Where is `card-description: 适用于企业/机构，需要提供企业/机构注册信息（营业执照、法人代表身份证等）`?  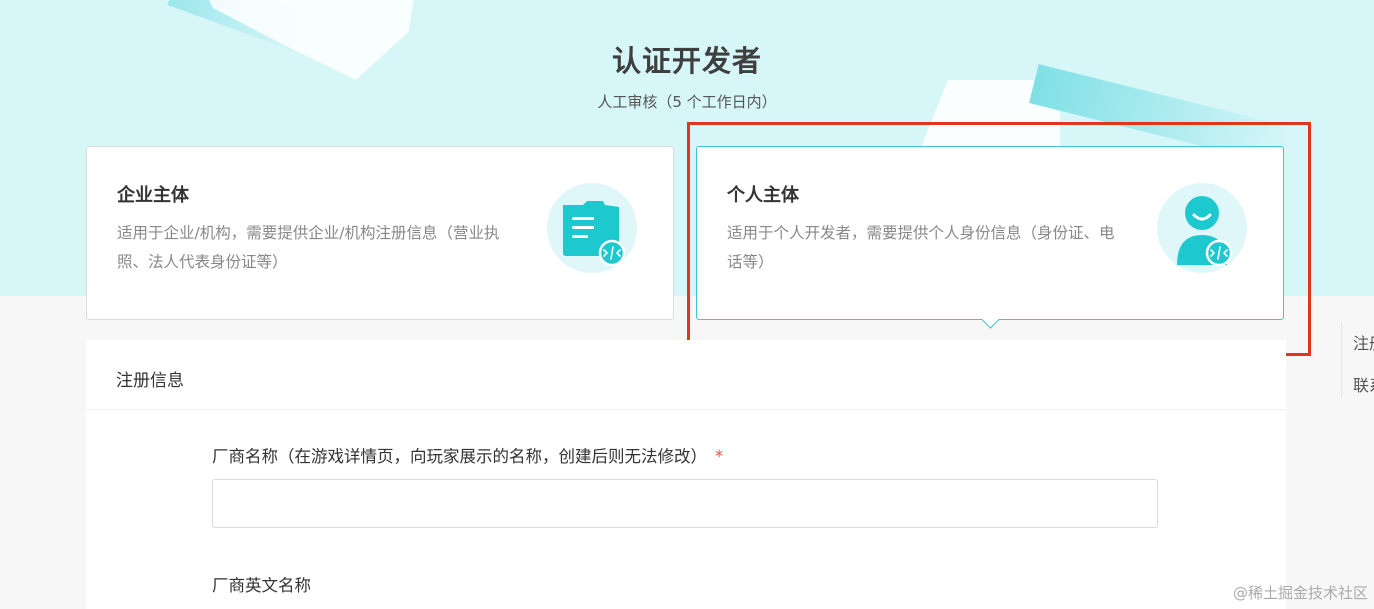 card-description: 适用于企业/机构，需要提供企业/机构注册信息（营业执照、法人代表身份证等） is located at coordinates (308, 247).